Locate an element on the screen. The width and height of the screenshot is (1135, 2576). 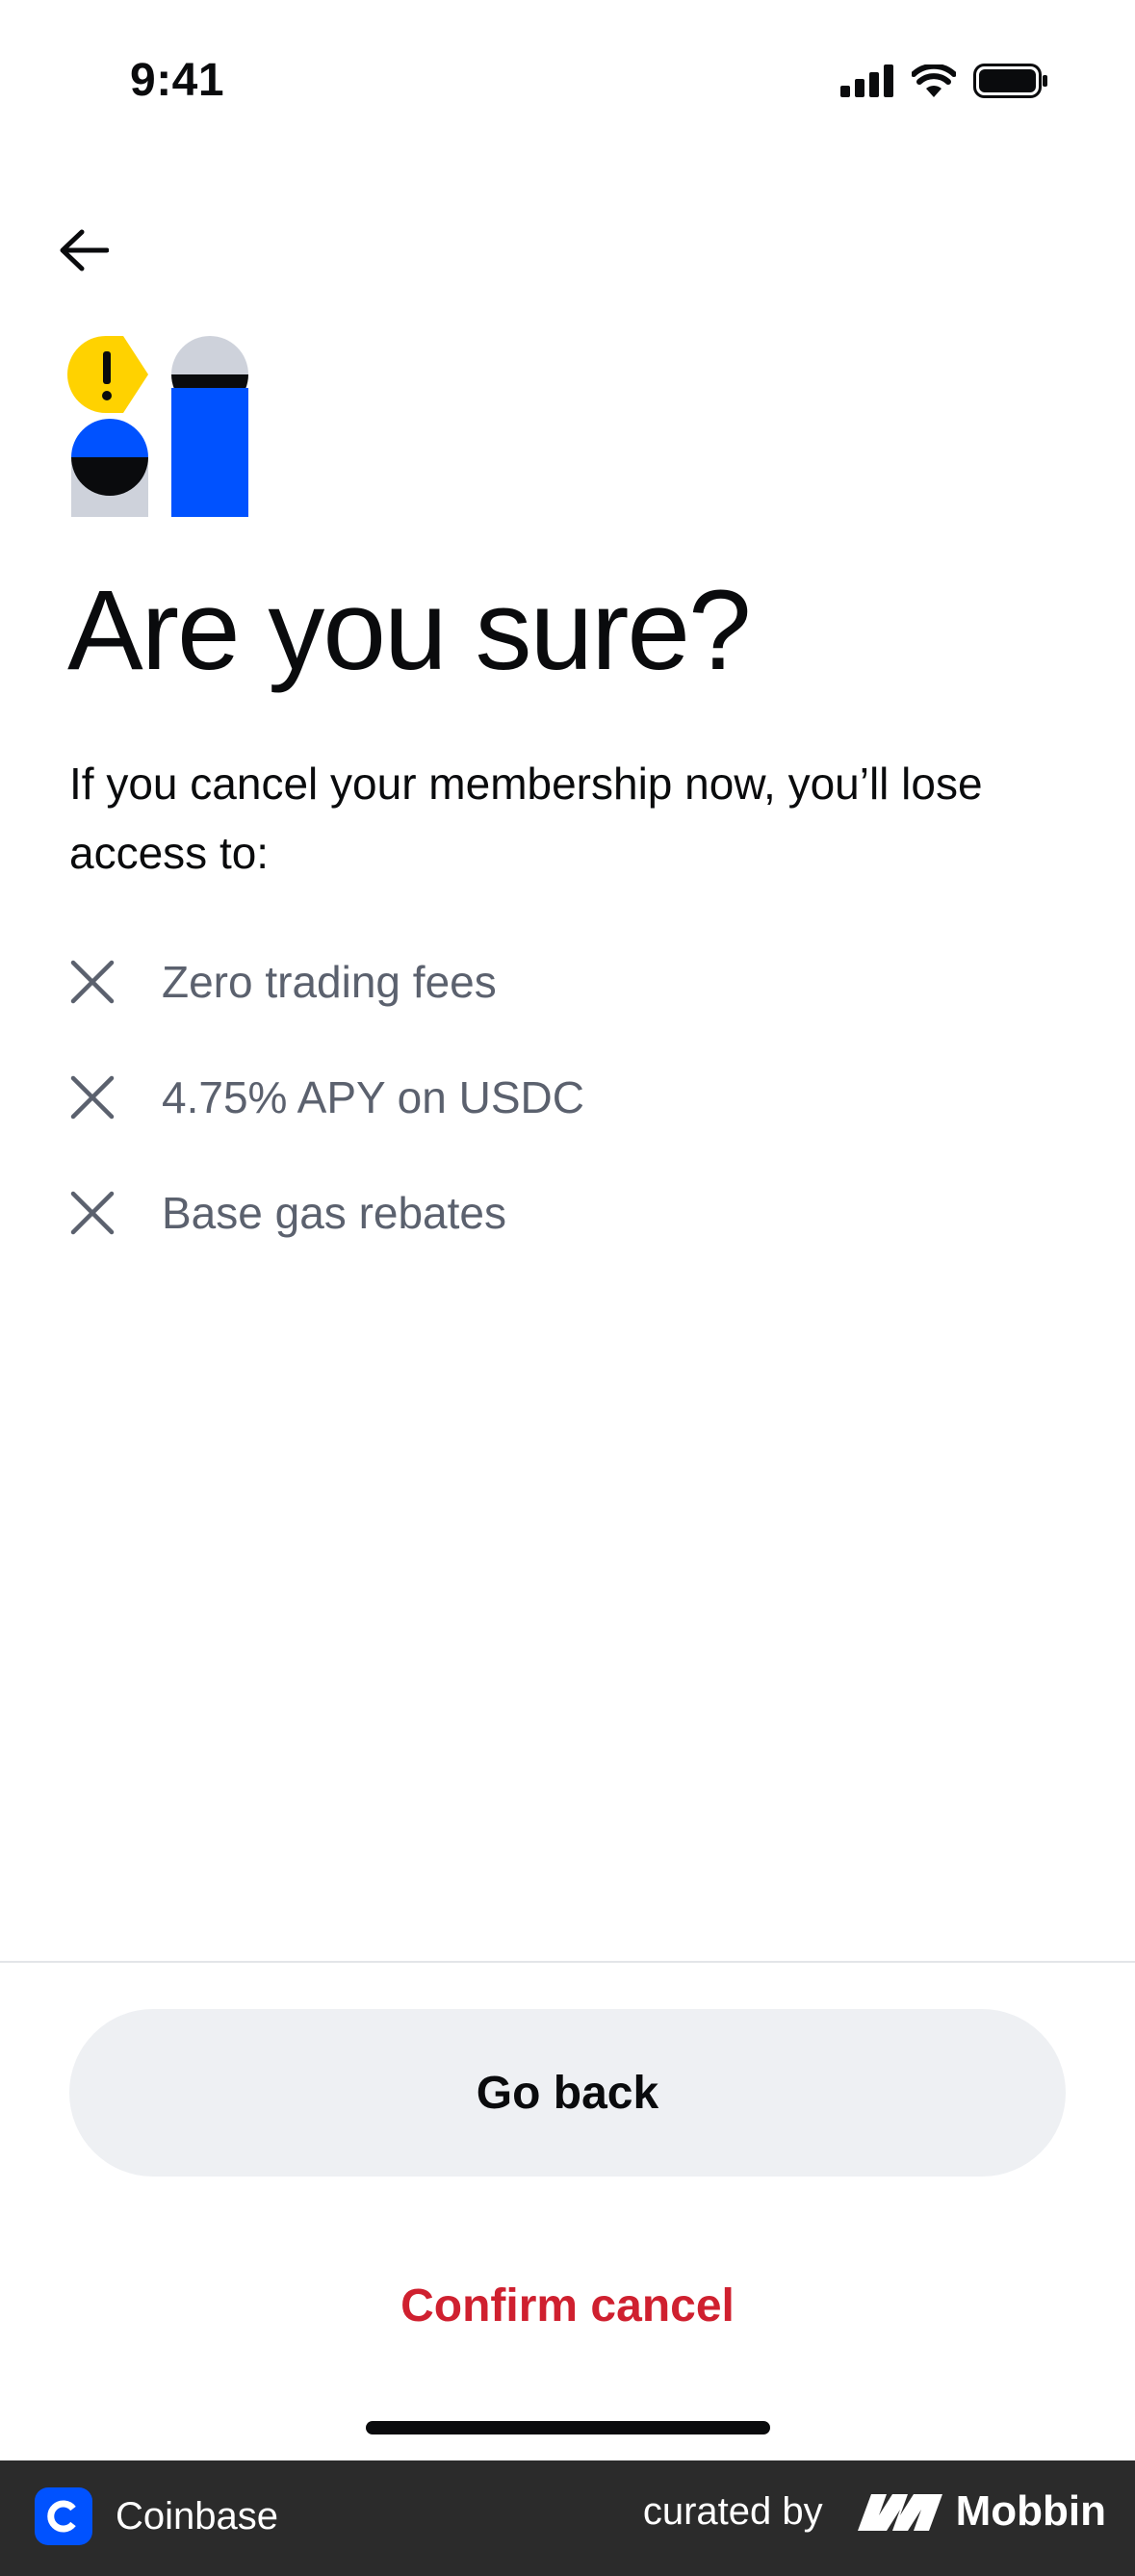
status-icons is located at coordinates (944, 81).